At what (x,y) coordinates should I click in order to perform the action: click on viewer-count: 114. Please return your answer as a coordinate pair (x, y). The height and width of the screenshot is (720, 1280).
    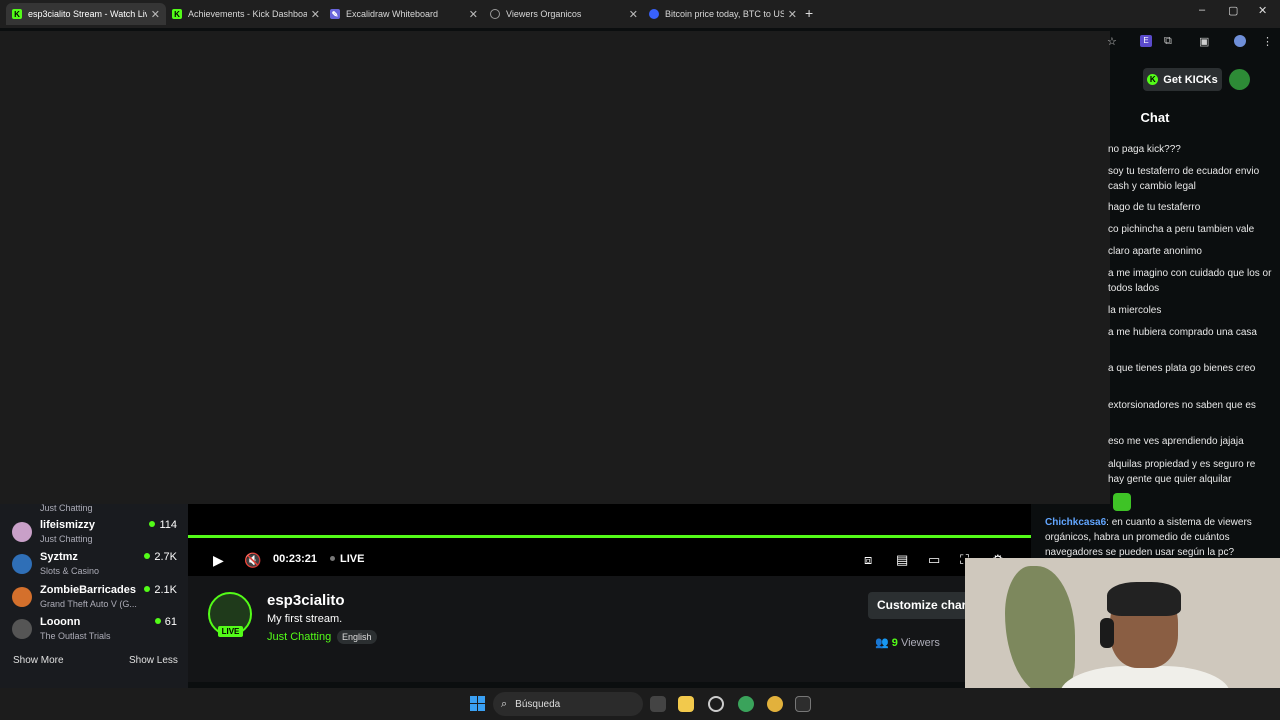
    Looking at the image, I should click on (163, 525).